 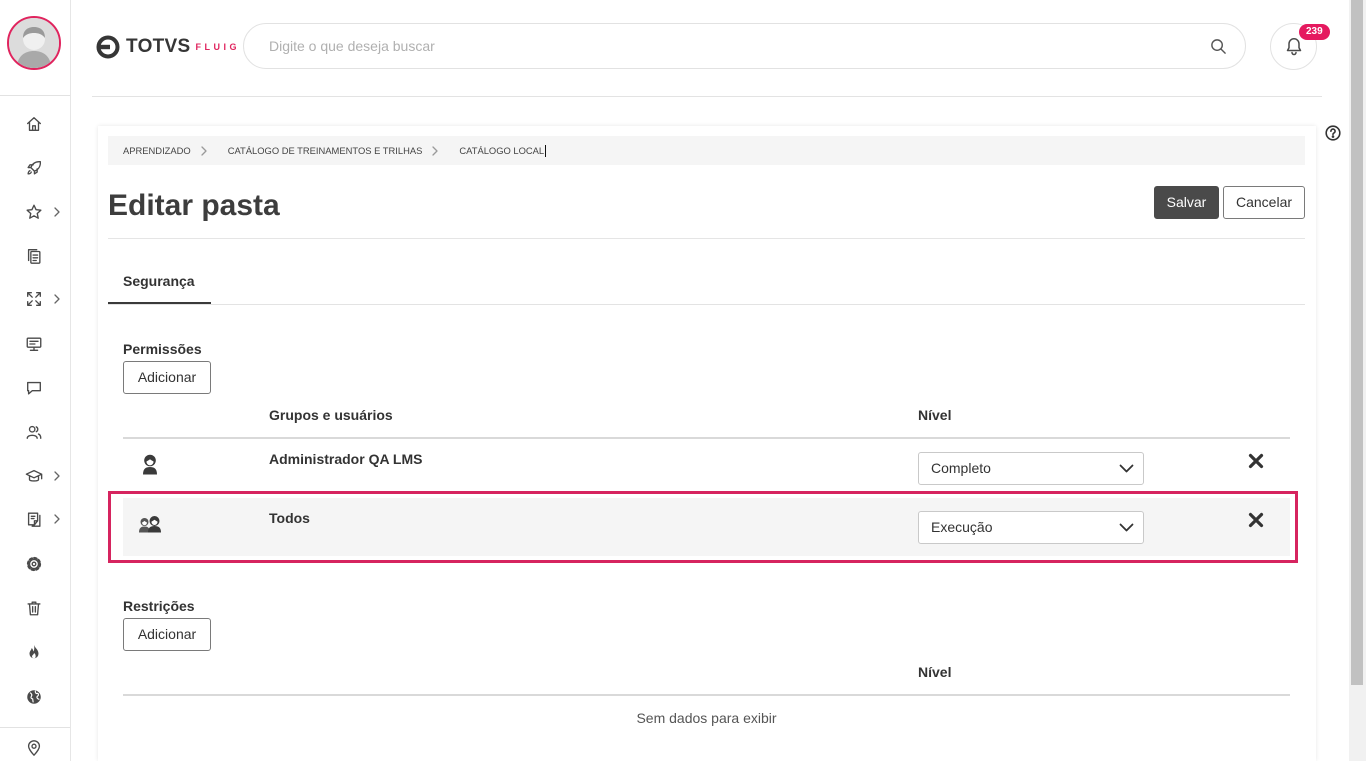 What do you see at coordinates (731, 46) in the screenshot?
I see `search-input` at bounding box center [731, 46].